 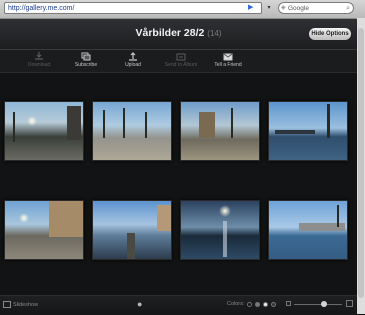 What do you see at coordinates (7, 304) in the screenshot?
I see `slideshow-icon` at bounding box center [7, 304].